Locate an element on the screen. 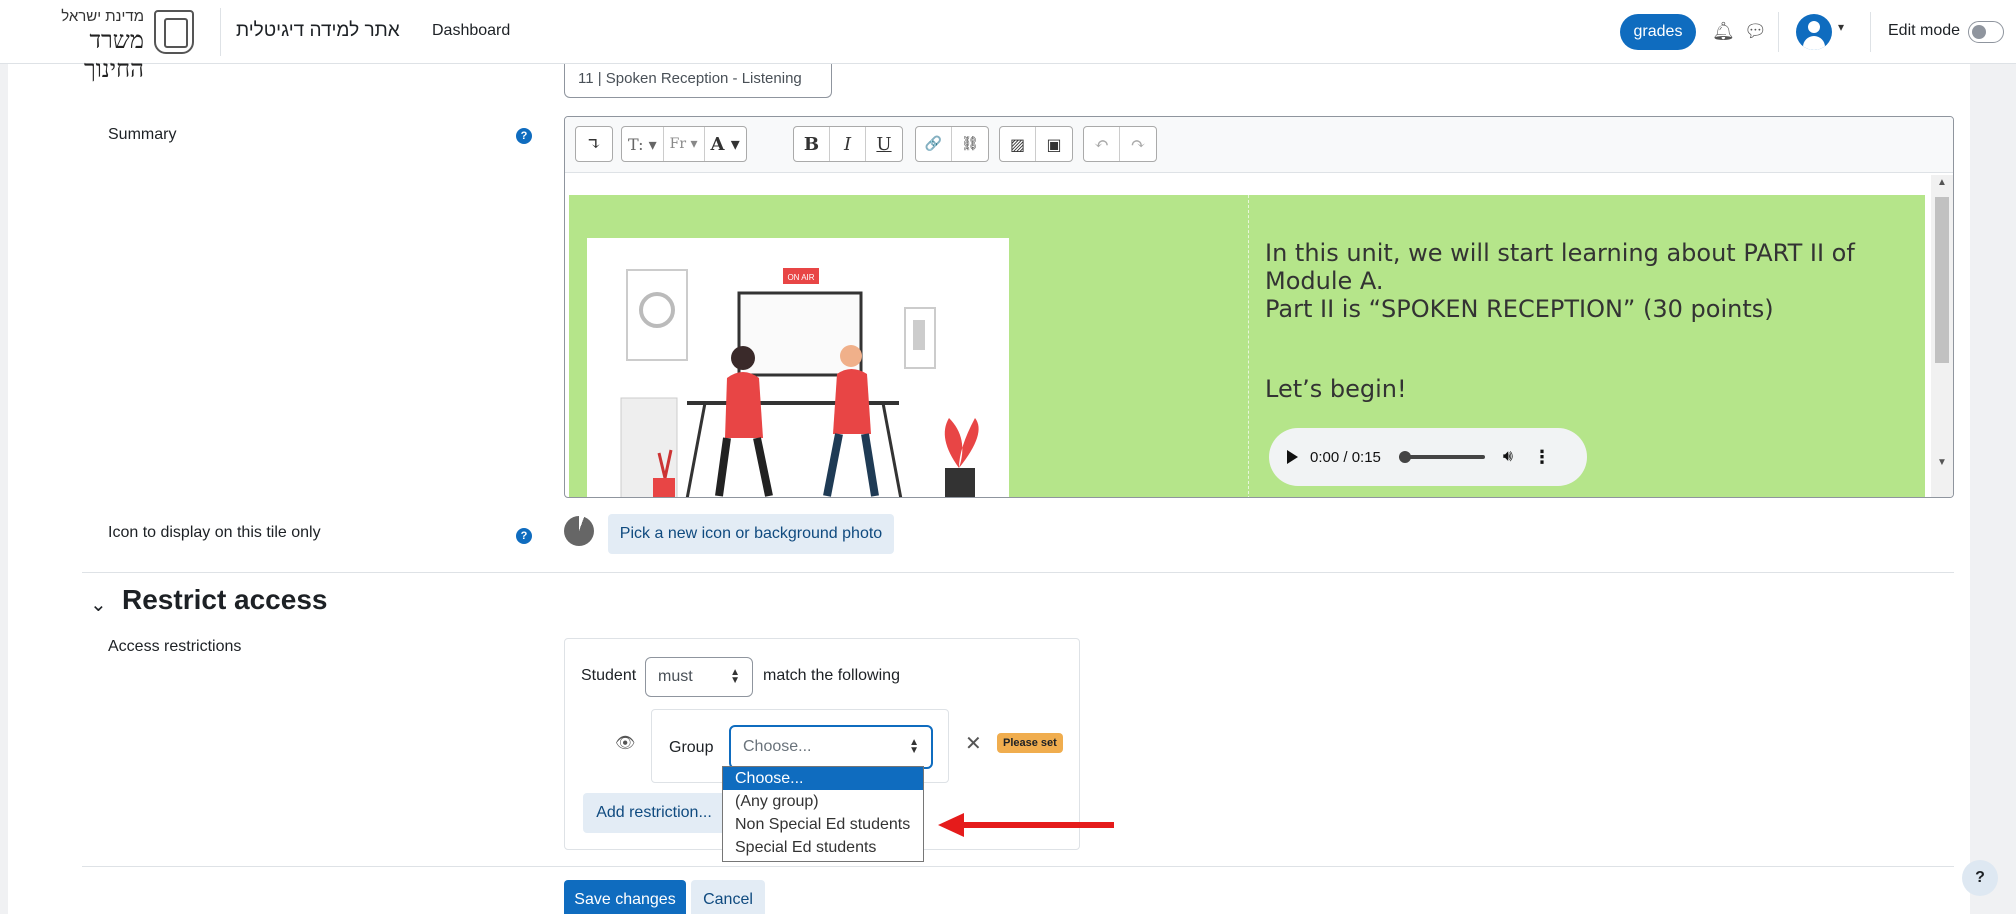  ministry-logo: מדינת ישראל משרד החינוך is located at coordinates (110, 45).